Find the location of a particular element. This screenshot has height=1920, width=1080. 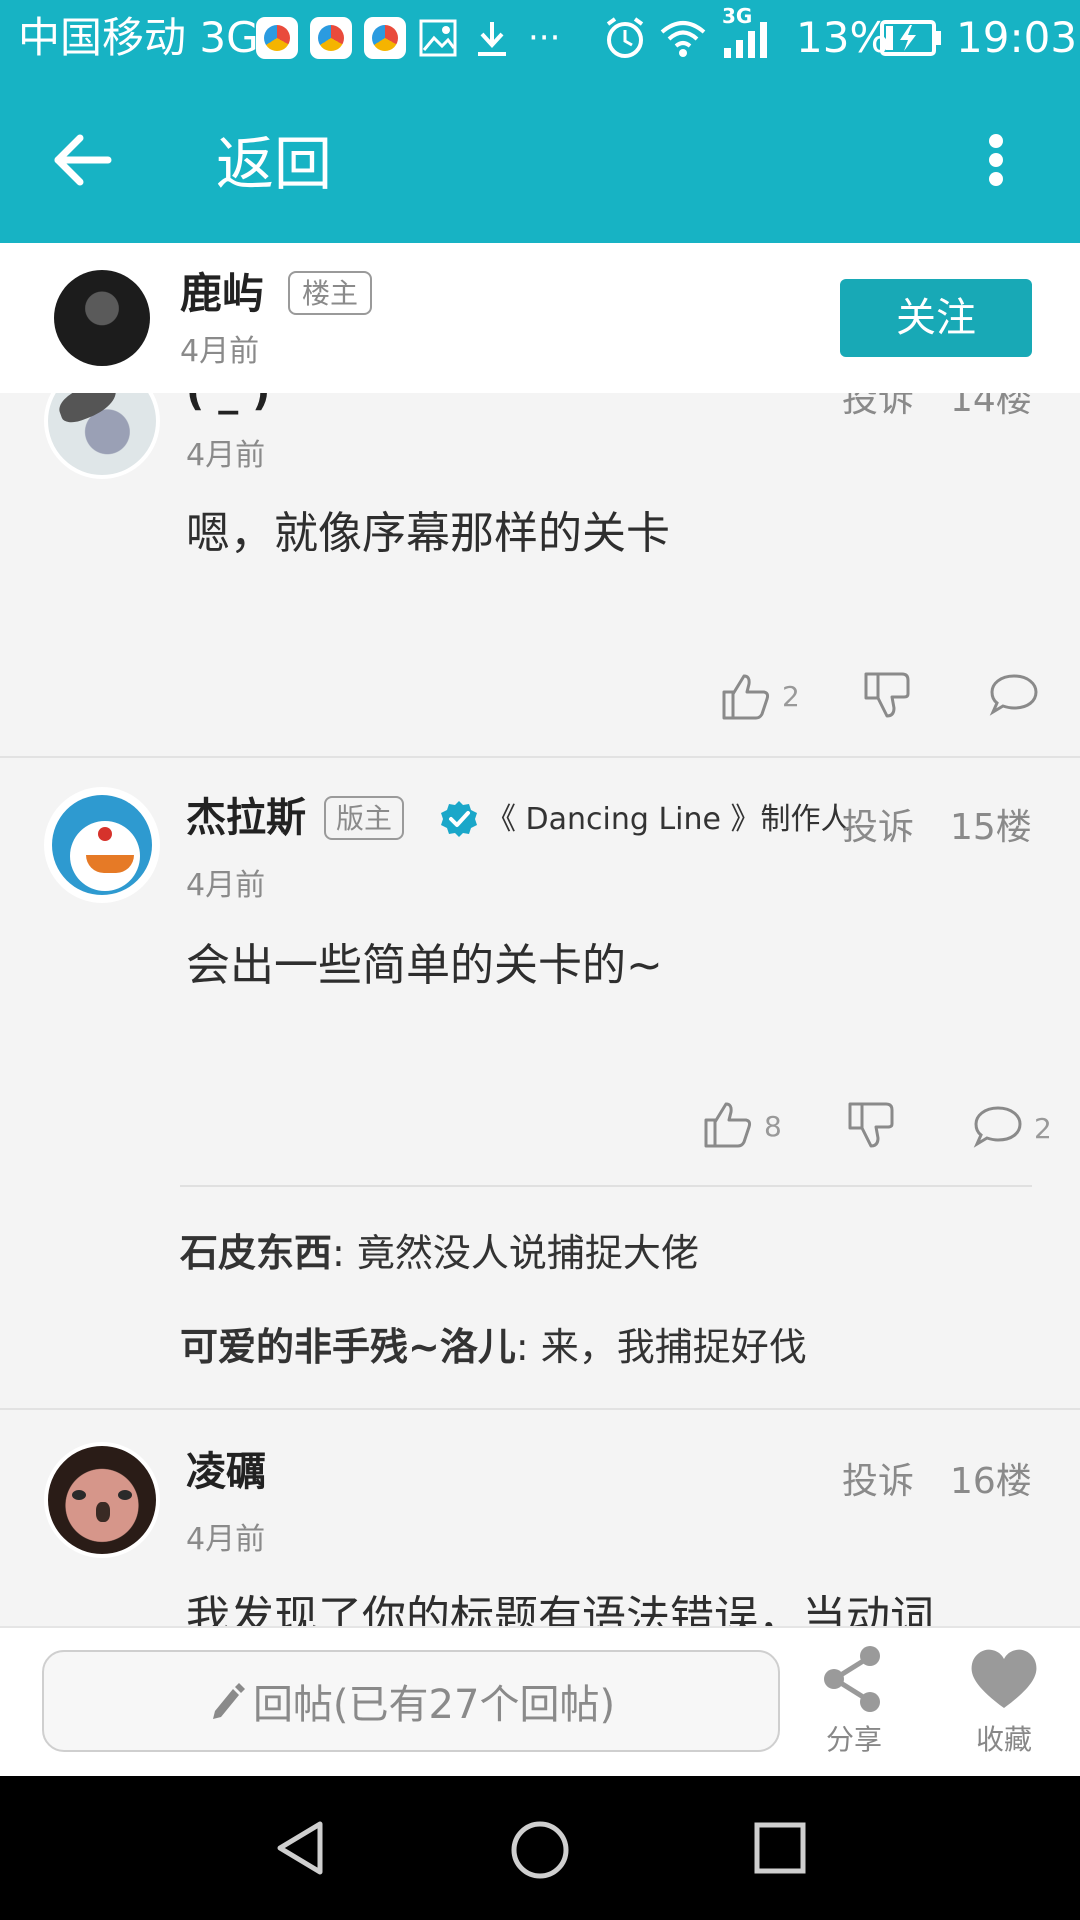

more-notifications: ··· is located at coordinates (544, 38).